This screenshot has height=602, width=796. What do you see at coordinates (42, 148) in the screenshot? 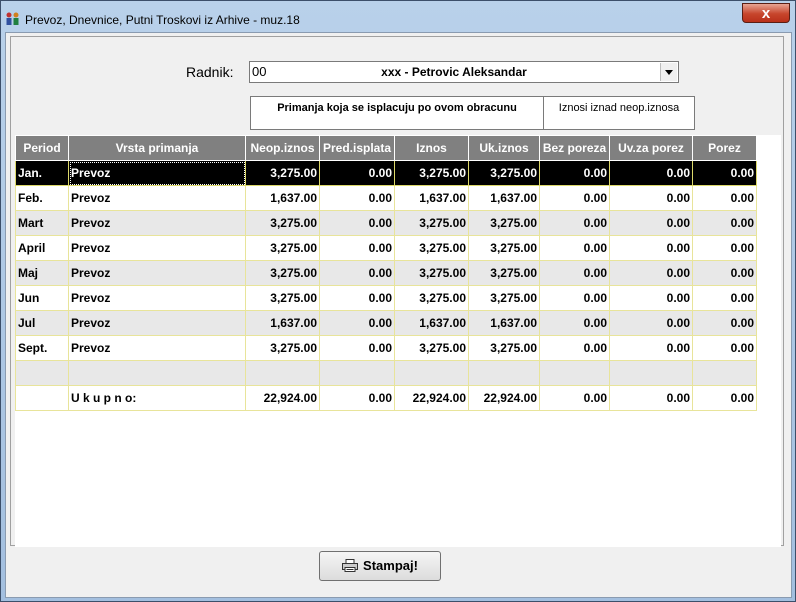
I see `column-header: Period` at bounding box center [42, 148].